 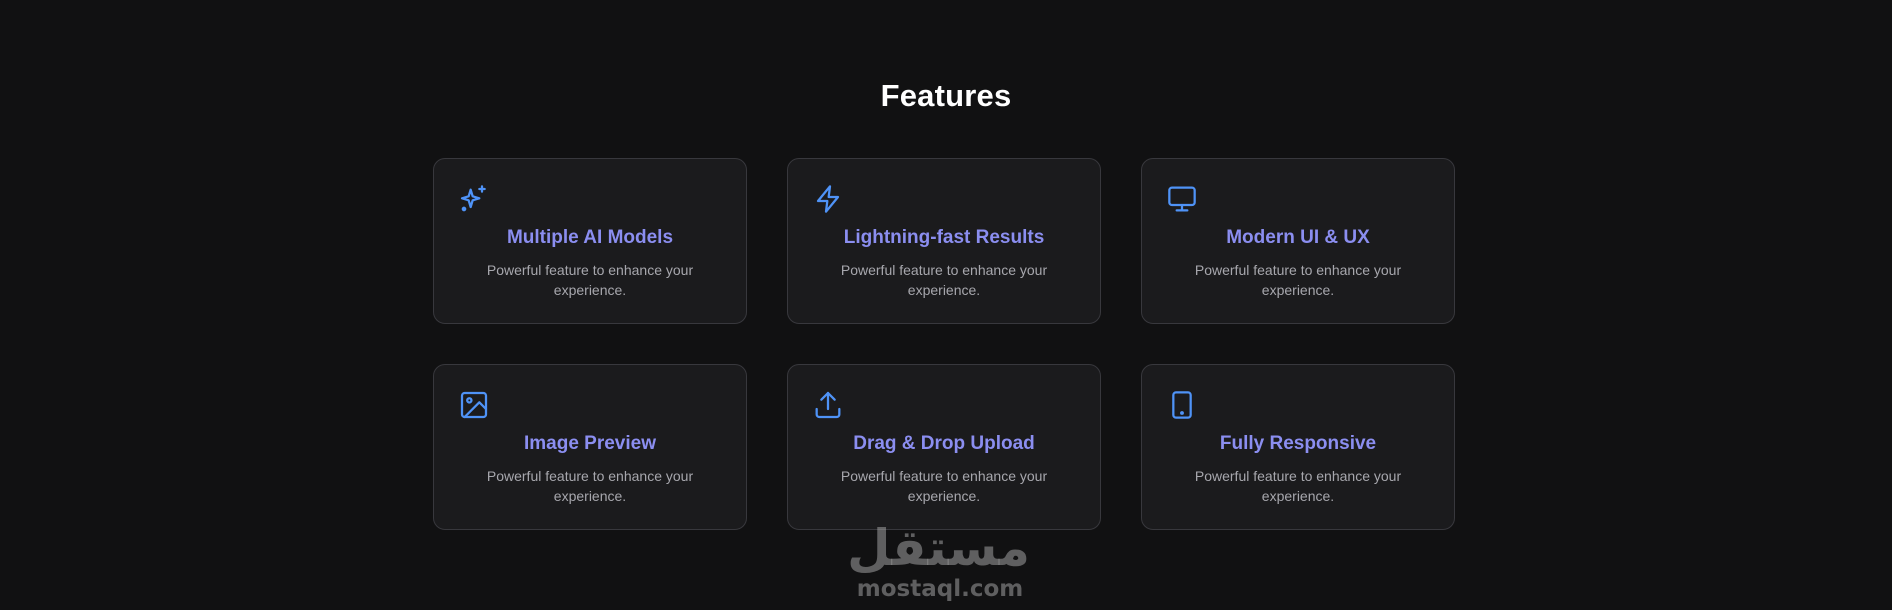 I want to click on feature-title: Fully Responsive, so click(x=1298, y=443).